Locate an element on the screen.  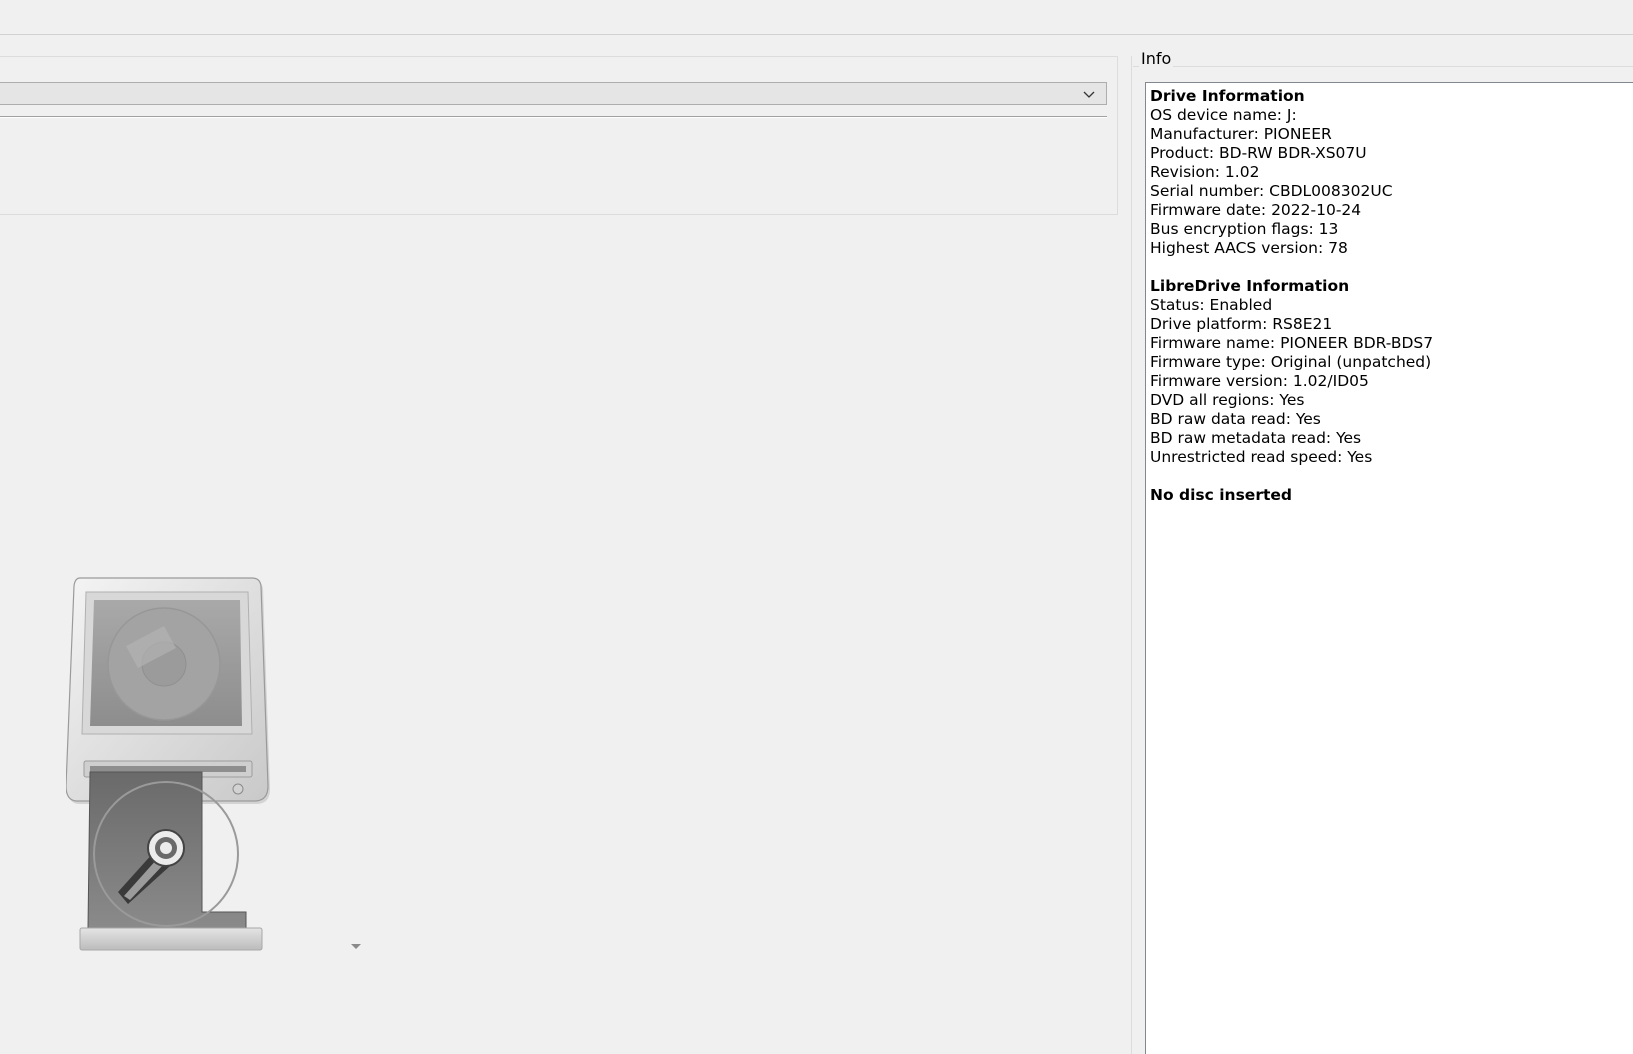
chevron-down-icon is located at coordinates (1089, 94).